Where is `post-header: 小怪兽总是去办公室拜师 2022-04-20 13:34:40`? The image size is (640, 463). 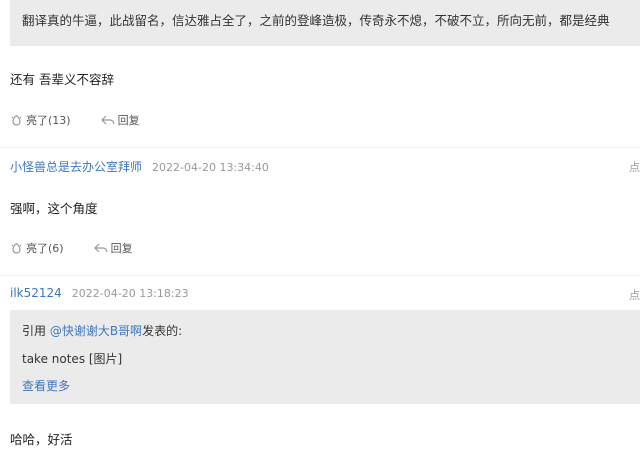 post-header: 小怪兽总是去办公室拜师 2022-04-20 13:34:40 is located at coordinates (139, 166).